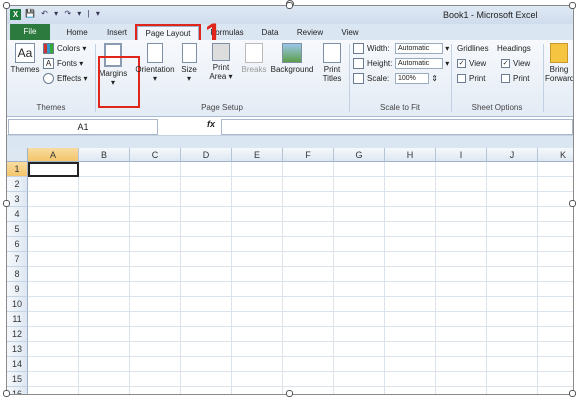 The height and width of the screenshot is (401, 582). What do you see at coordinates (155, 53) in the screenshot?
I see `orientation-icon` at bounding box center [155, 53].